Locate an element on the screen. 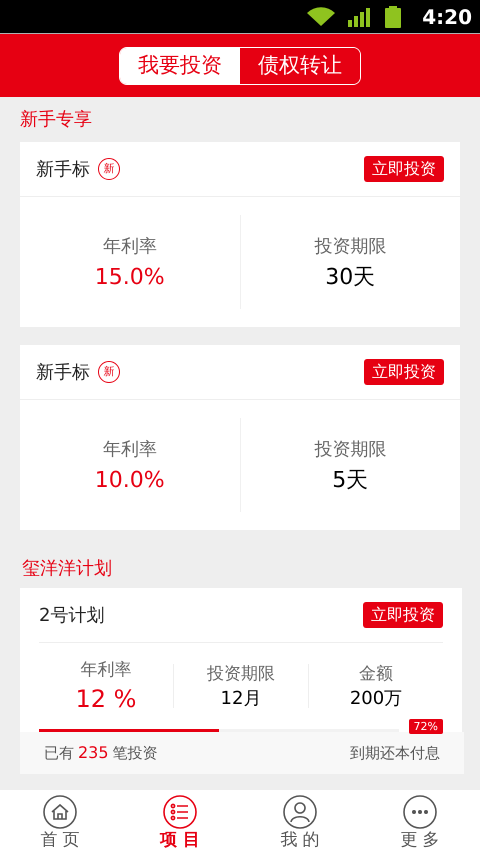 This screenshot has height=854, width=480. wifi-icon is located at coordinates (321, 16).